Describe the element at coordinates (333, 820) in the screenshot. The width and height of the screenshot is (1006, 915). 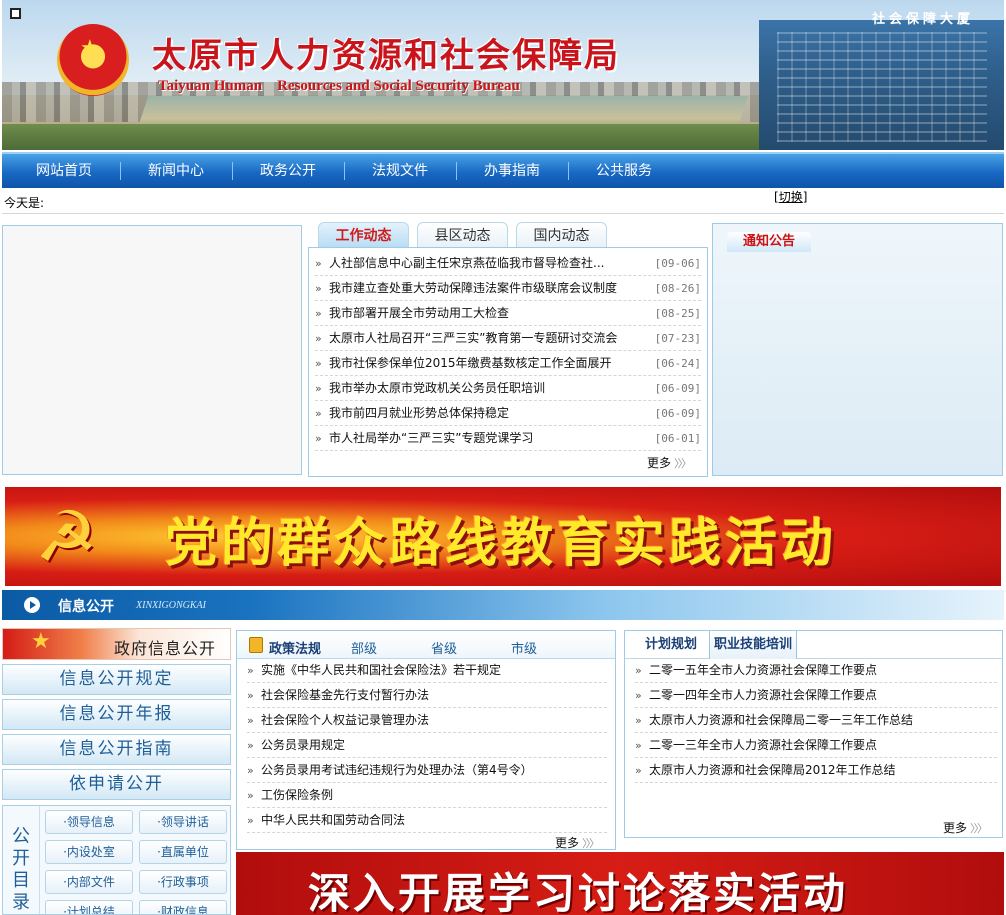
I see `policy-title: 中华人民共和国劳动合同法` at that location.